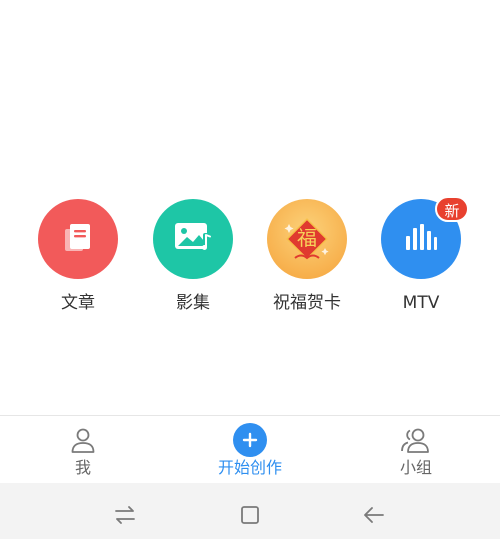 This screenshot has width=500, height=539. I want to click on album-circle, so click(193, 239).